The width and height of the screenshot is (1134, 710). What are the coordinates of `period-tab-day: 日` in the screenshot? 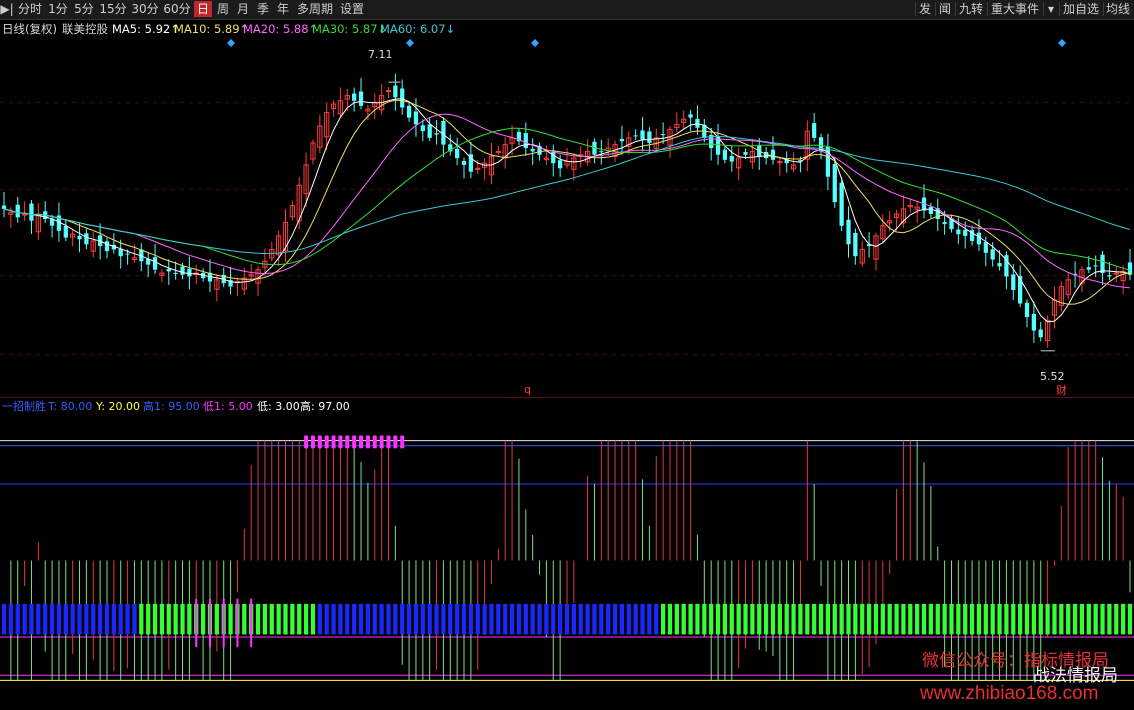 It's located at (203, 9).